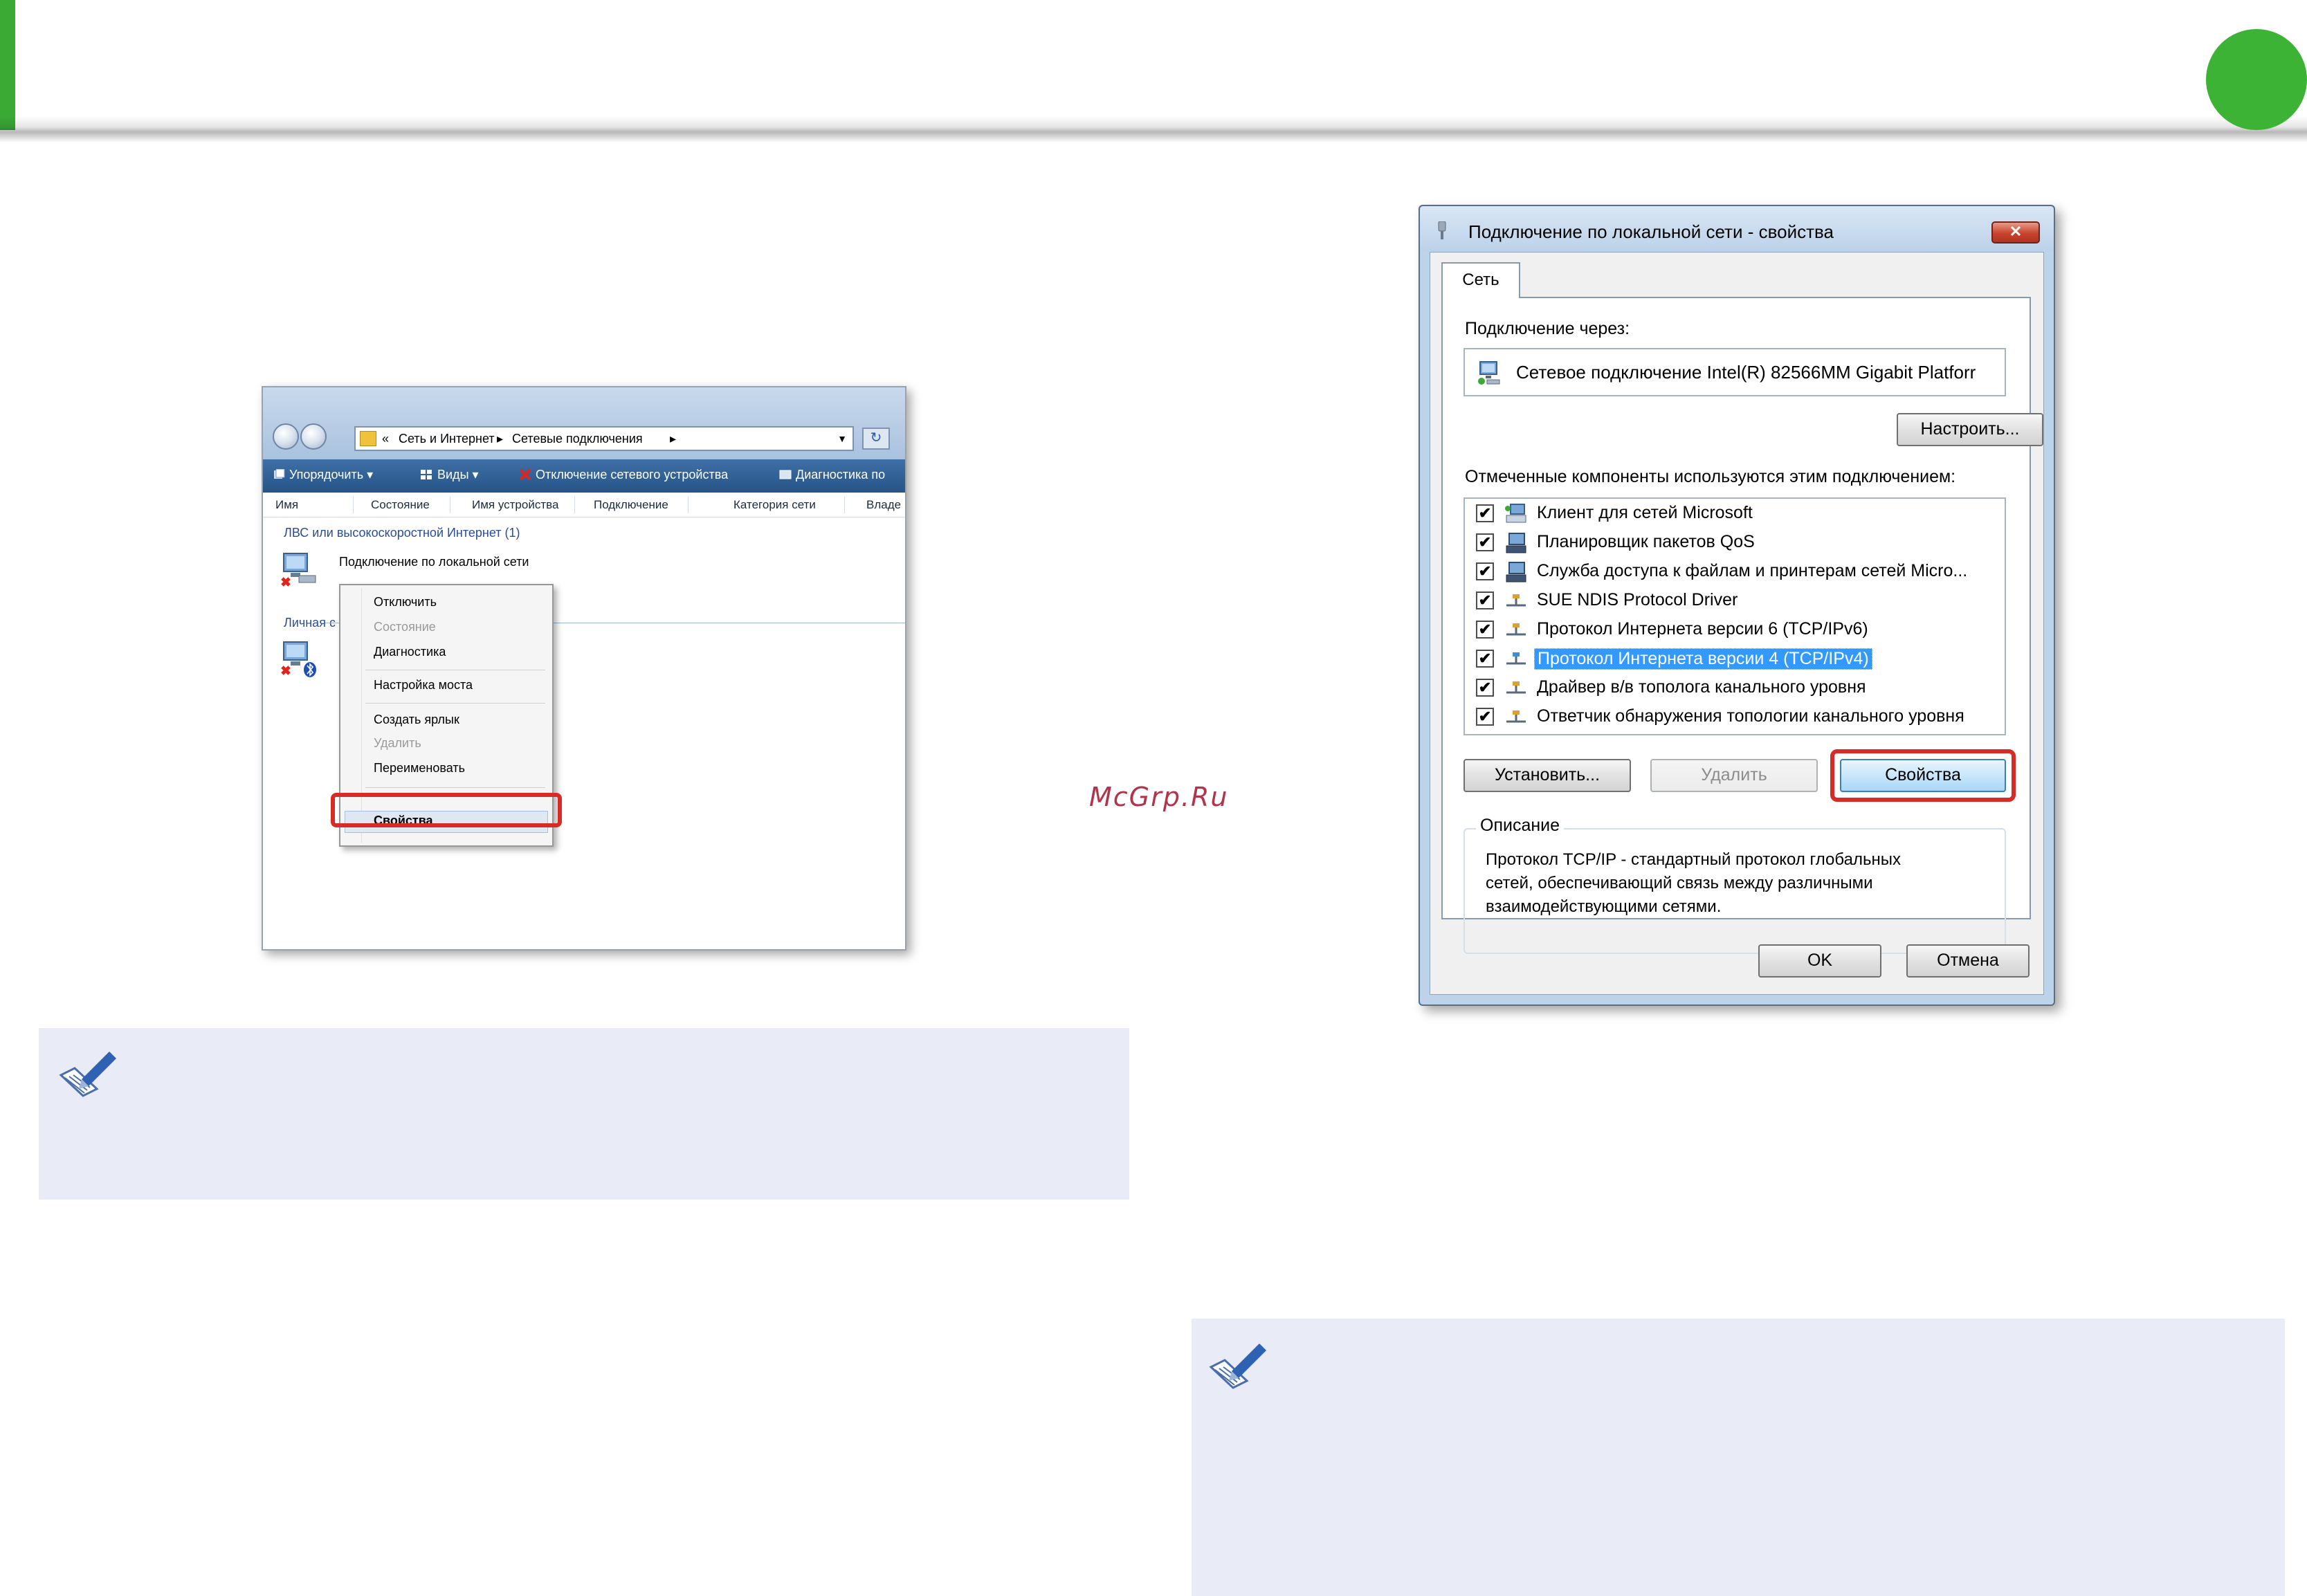 Image resolution: width=2307 pixels, height=1596 pixels. Describe the element at coordinates (883, 505) in the screenshot. I see `column-owner: Владе` at that location.